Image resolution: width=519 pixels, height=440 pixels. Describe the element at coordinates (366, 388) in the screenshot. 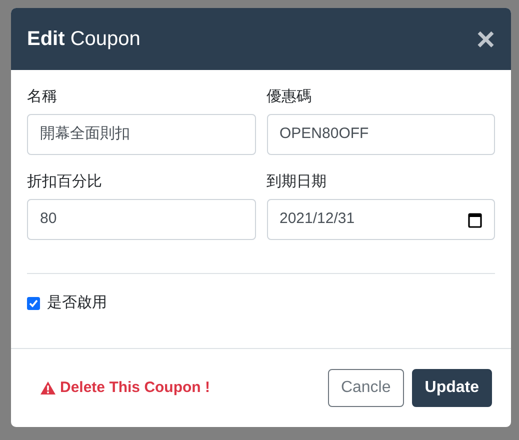

I see `cancel-button: Cancle` at that location.